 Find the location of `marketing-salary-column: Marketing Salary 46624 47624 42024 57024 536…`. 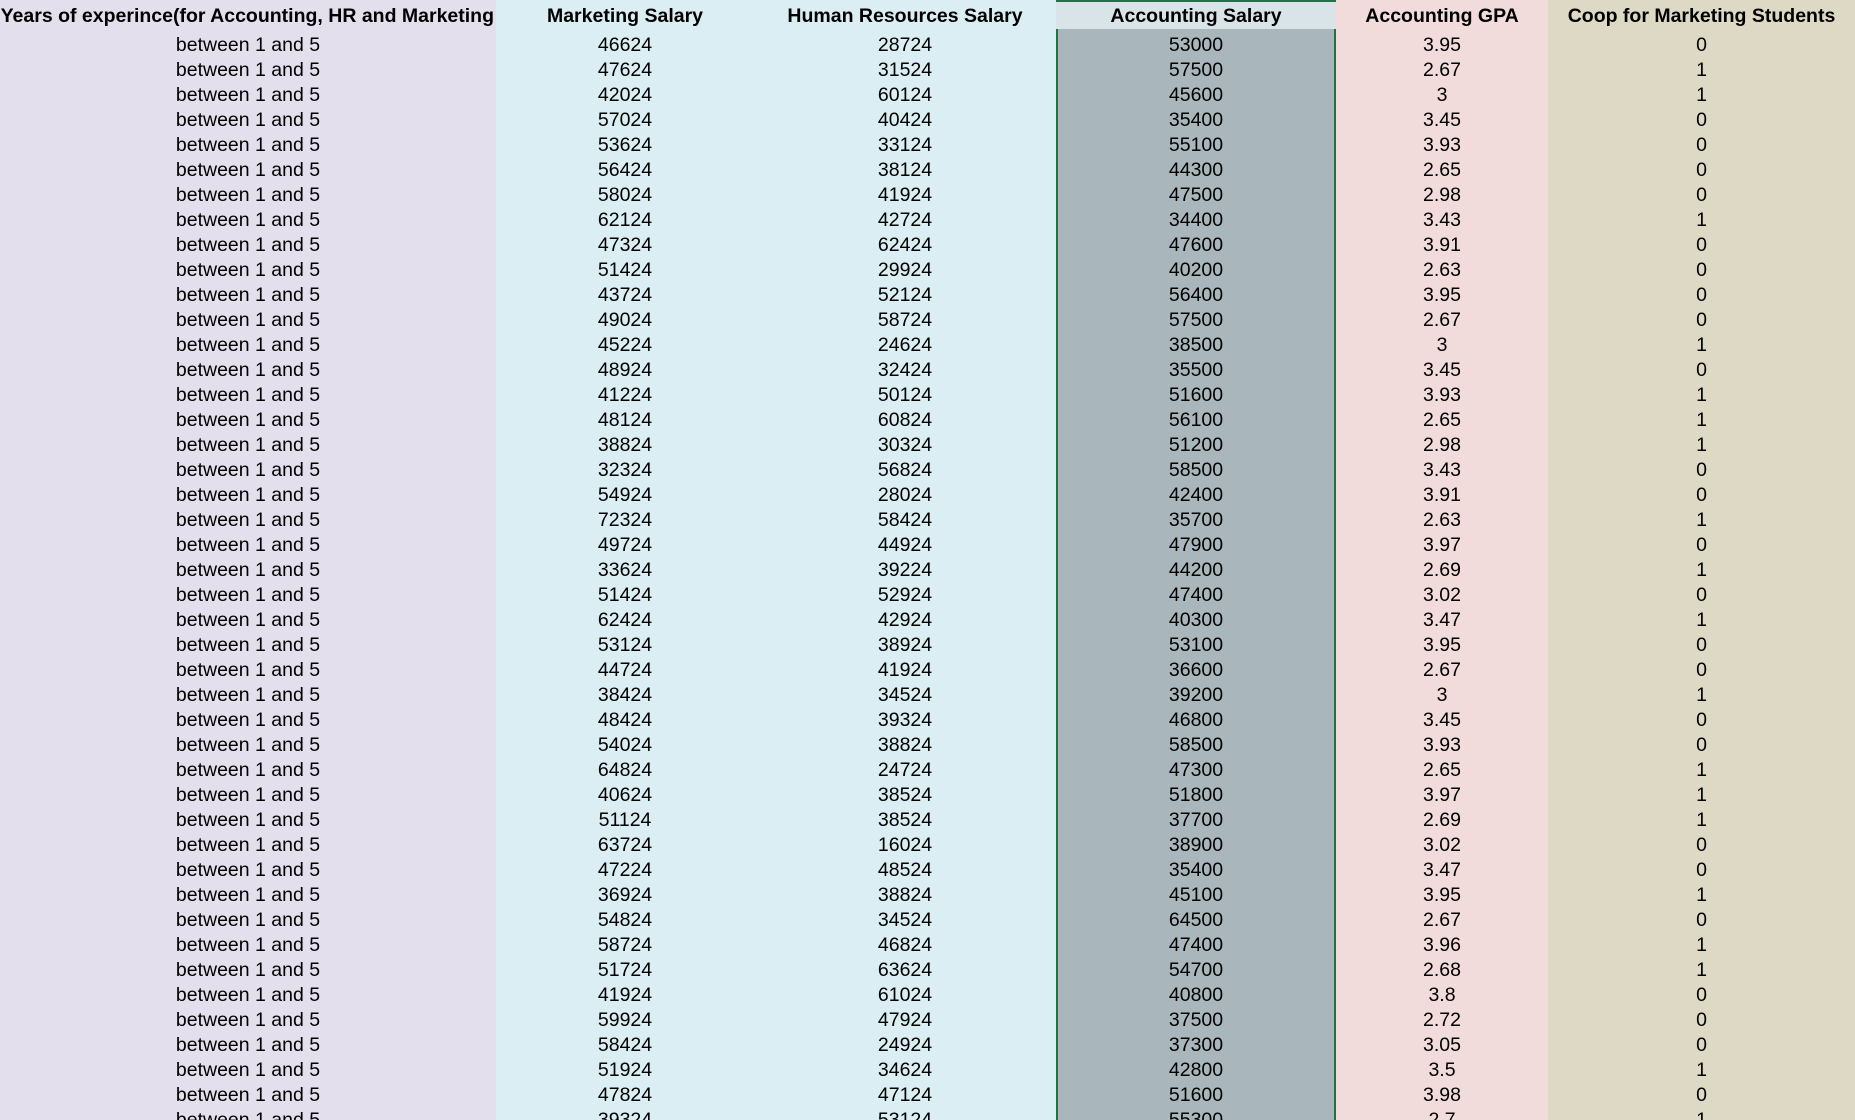

marketing-salary-column: Marketing Salary 46624 47624 42024 57024 536… is located at coordinates (625, 560).